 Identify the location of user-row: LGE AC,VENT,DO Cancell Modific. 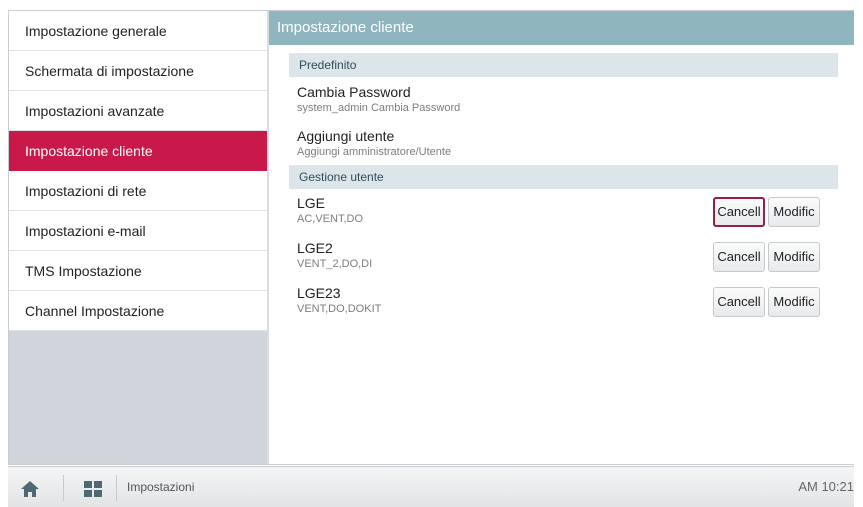
(563, 211).